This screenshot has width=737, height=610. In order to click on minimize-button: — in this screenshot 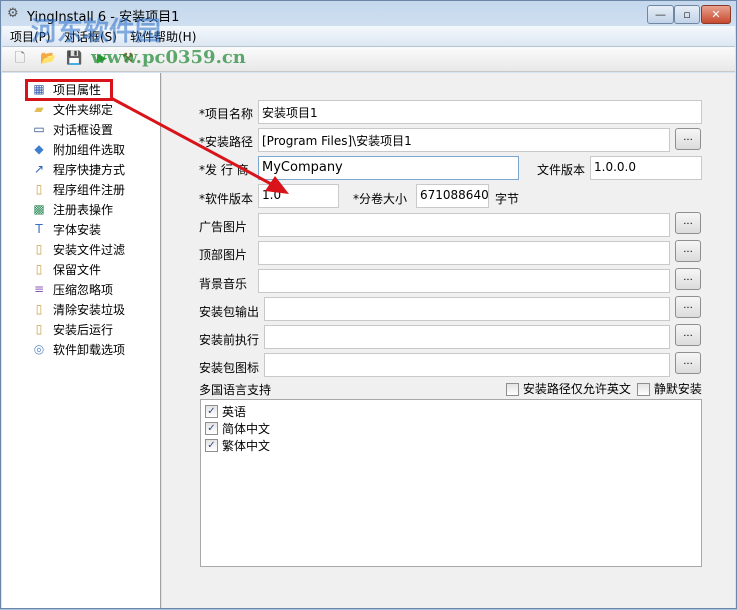, I will do `click(660, 14)`.